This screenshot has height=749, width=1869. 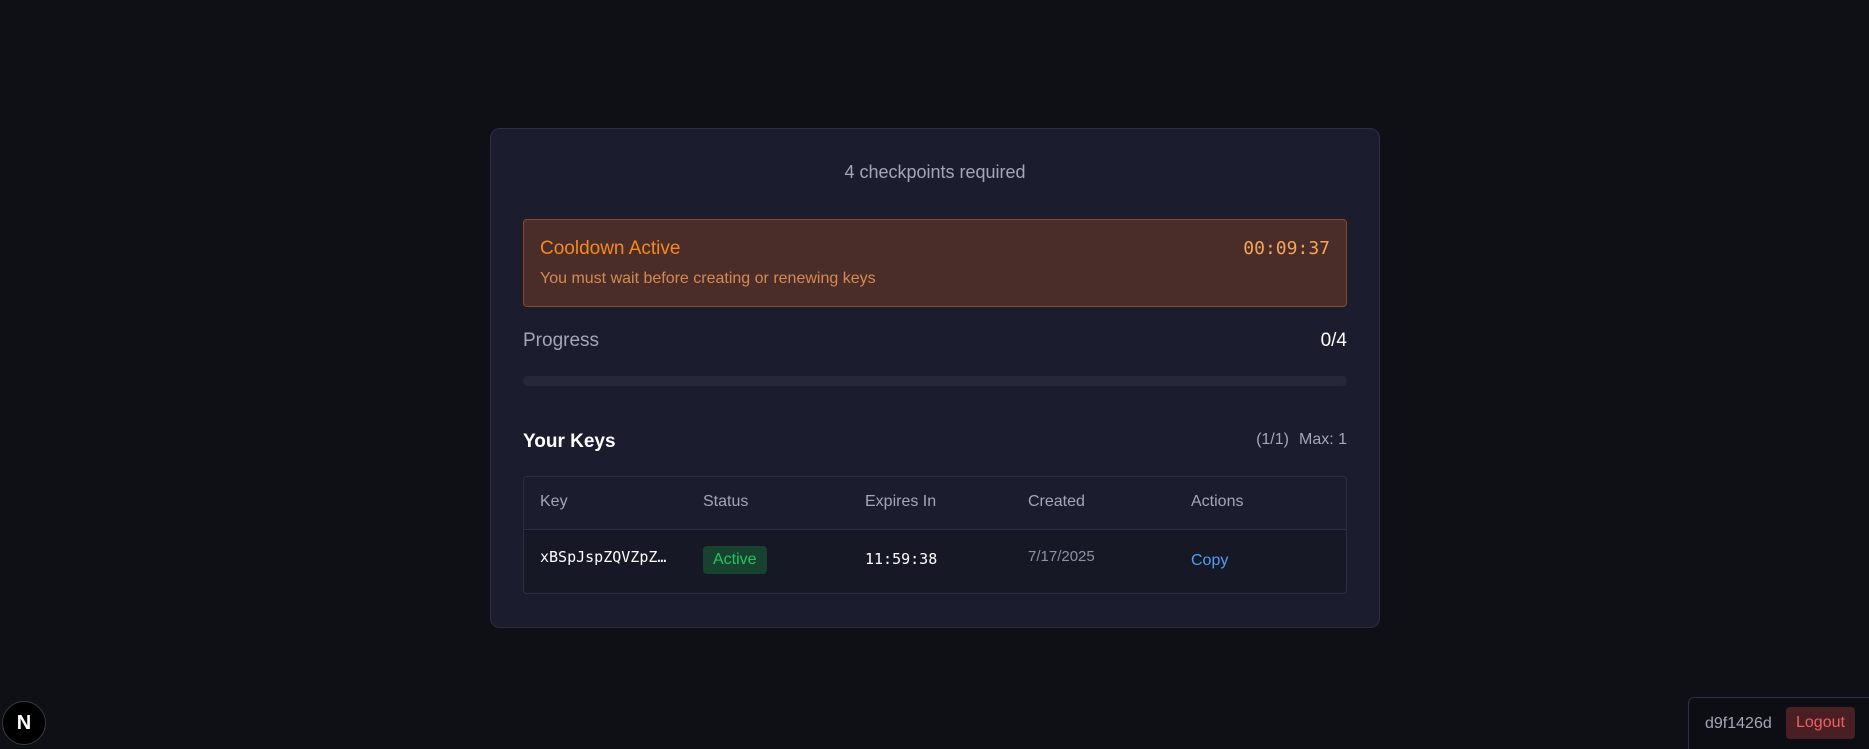 I want to click on status-badge: Active, so click(x=735, y=560).